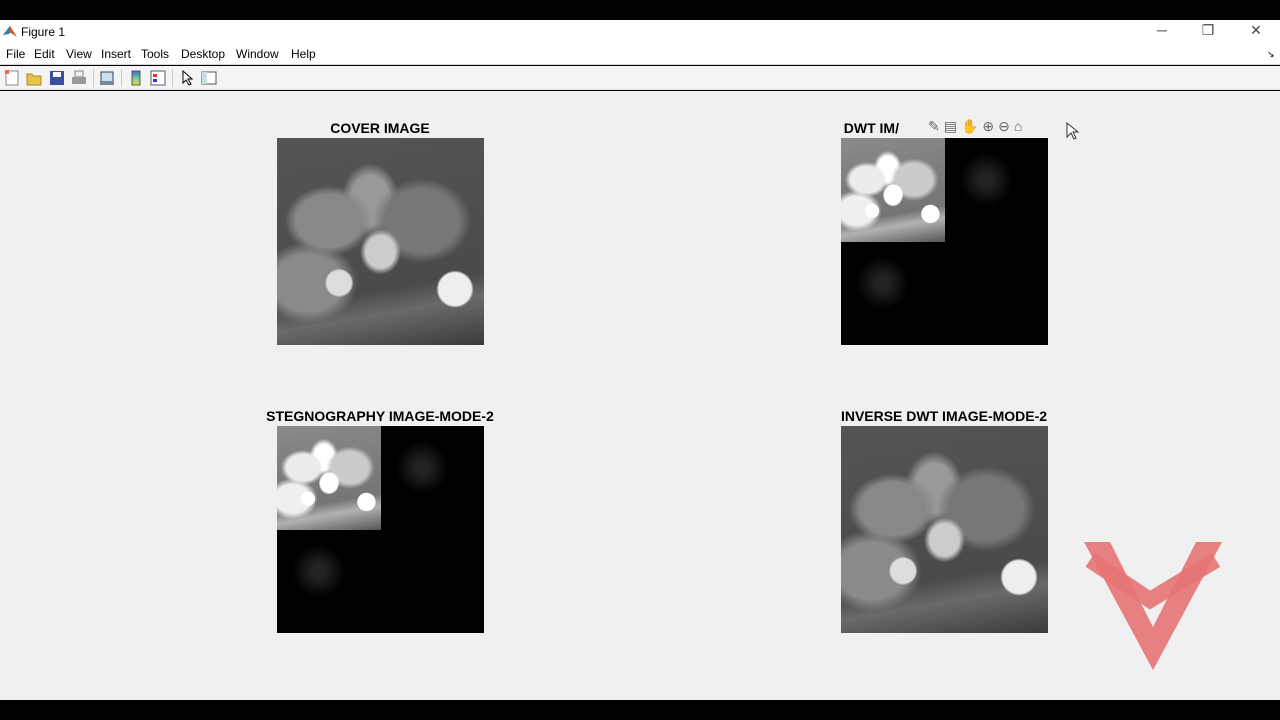  I want to click on menu-insert: Insert, so click(116, 54).